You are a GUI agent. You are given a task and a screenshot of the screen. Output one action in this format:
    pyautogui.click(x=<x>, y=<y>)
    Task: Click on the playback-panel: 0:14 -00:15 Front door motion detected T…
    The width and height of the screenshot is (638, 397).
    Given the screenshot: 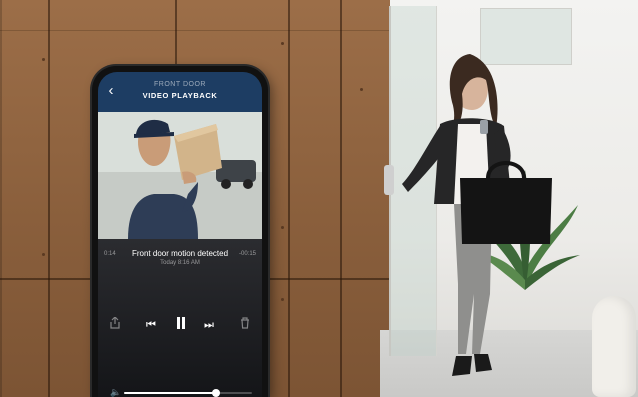 What is the action you would take?
    pyautogui.click(x=180, y=318)
    